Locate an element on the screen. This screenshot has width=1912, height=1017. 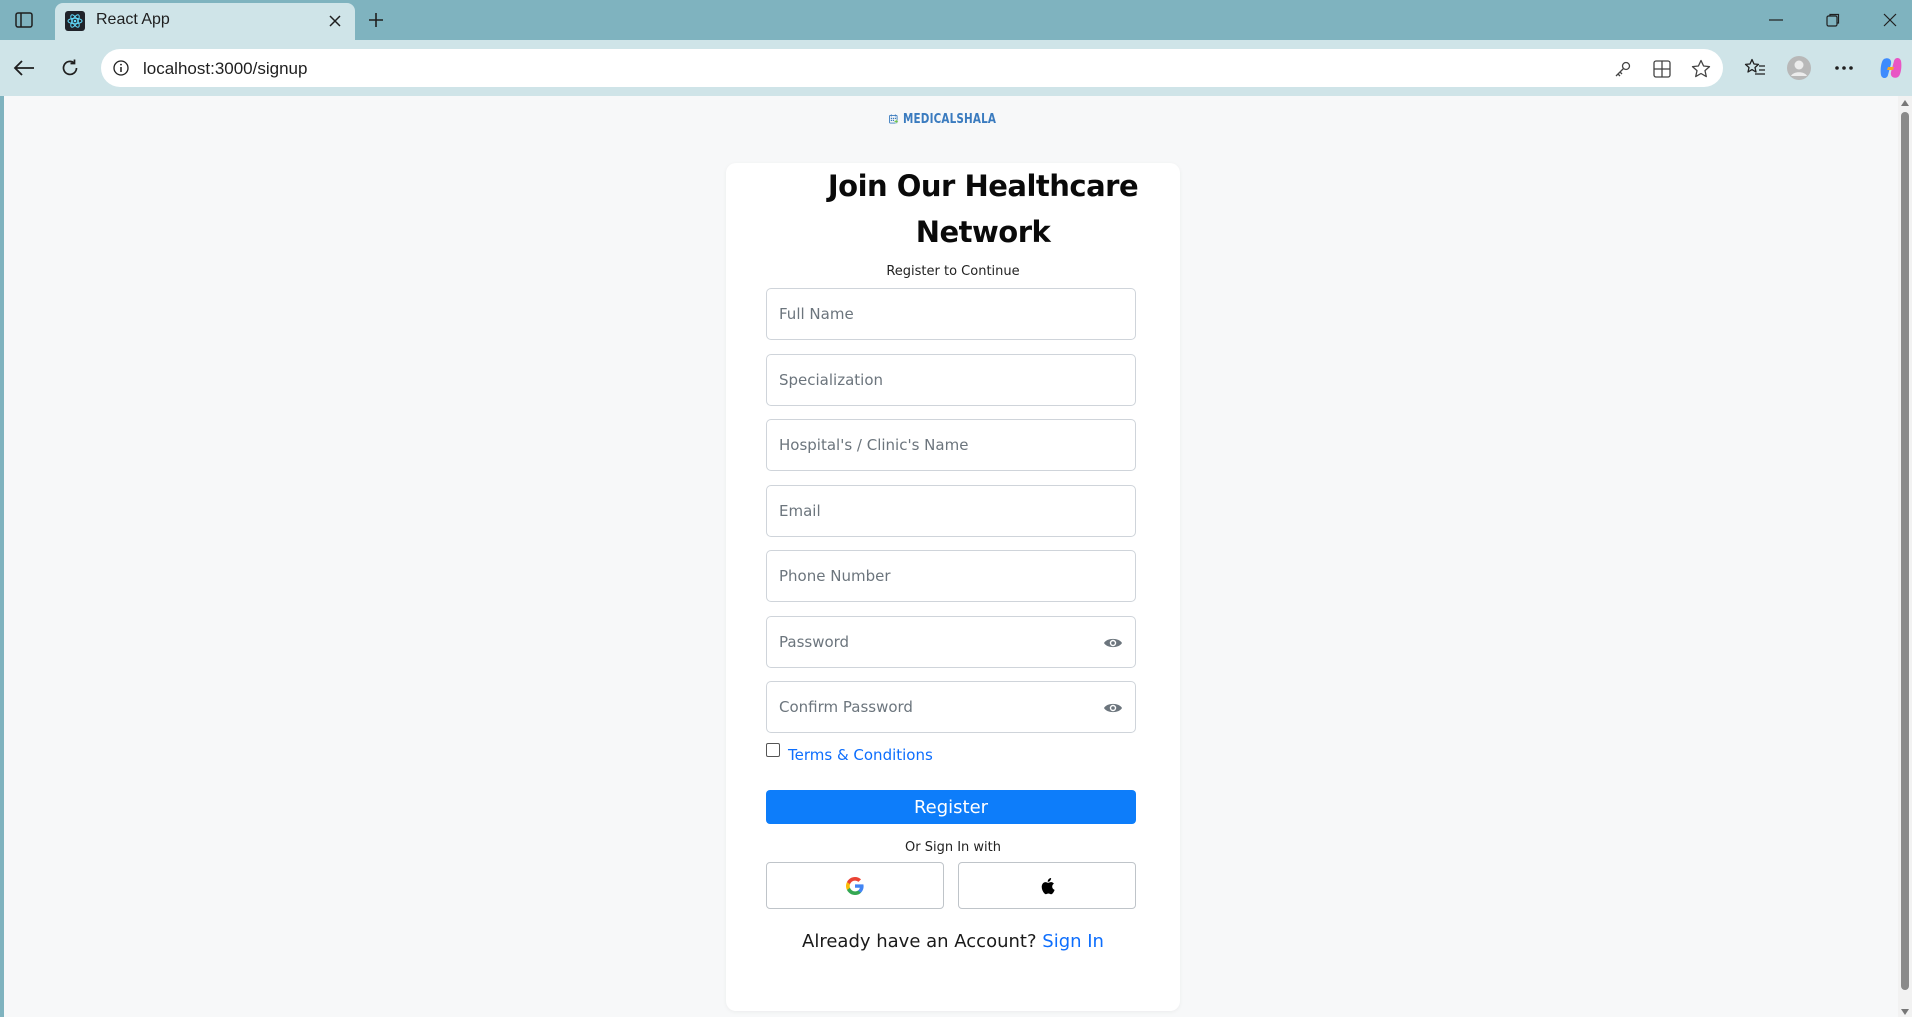
page-subtitle: Register to Continue is located at coordinates (953, 271).